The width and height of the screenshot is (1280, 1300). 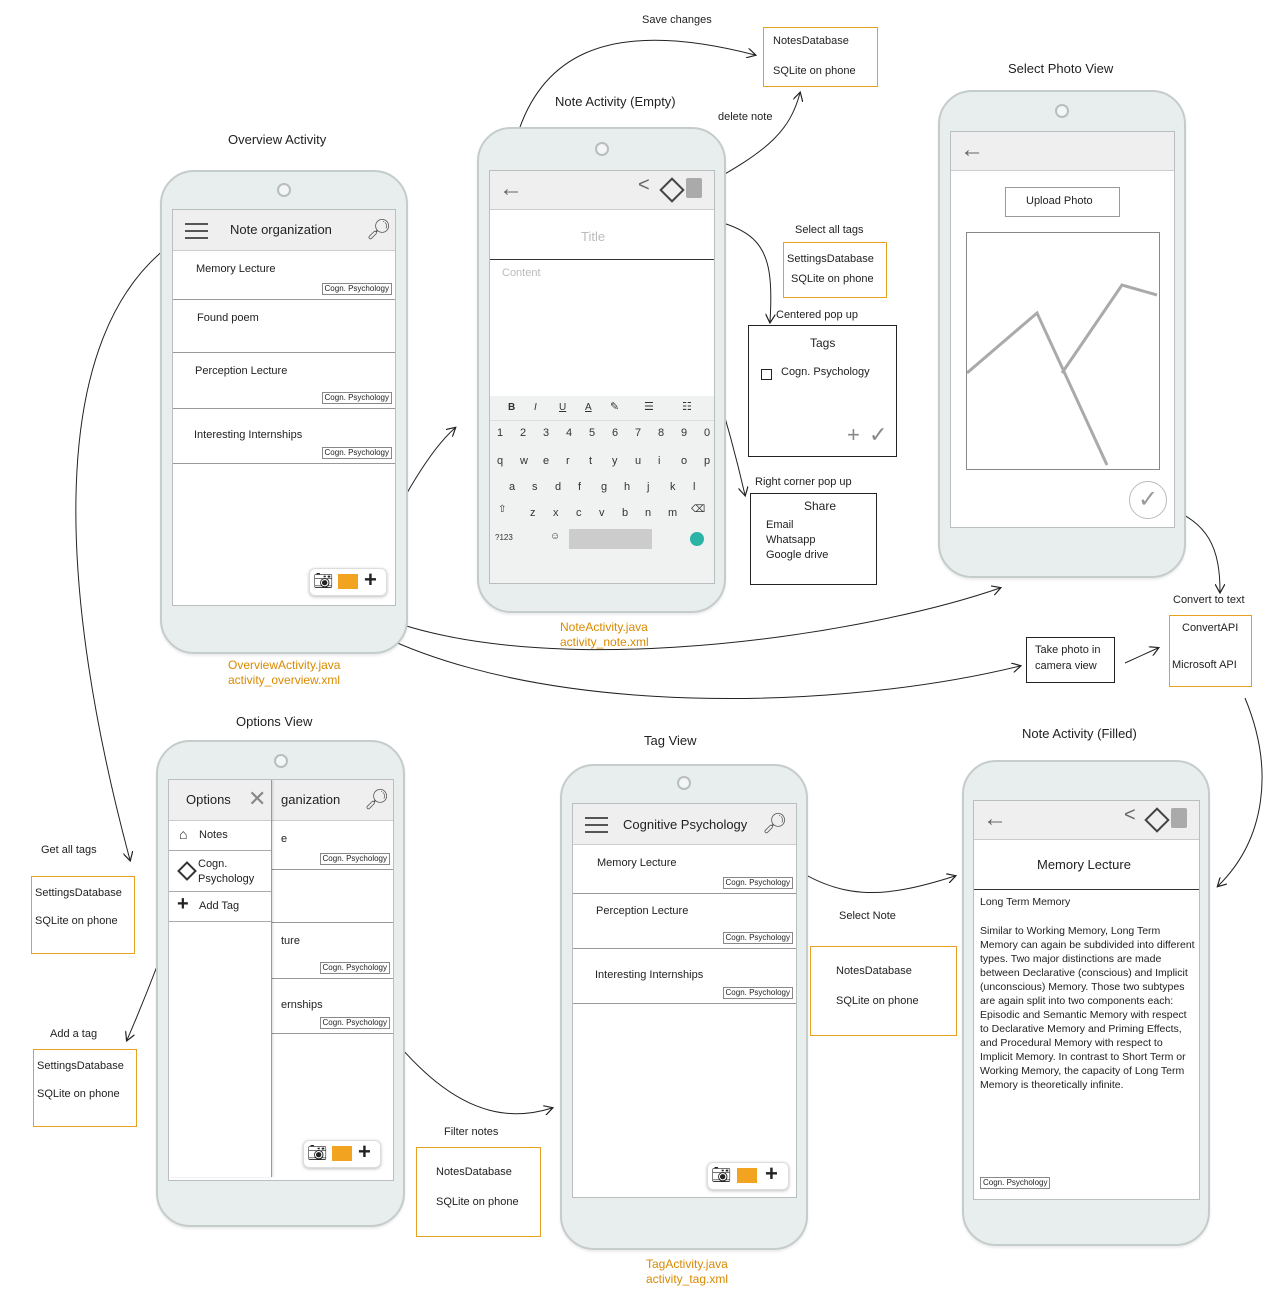 I want to click on key-f: f, so click(x=579, y=487).